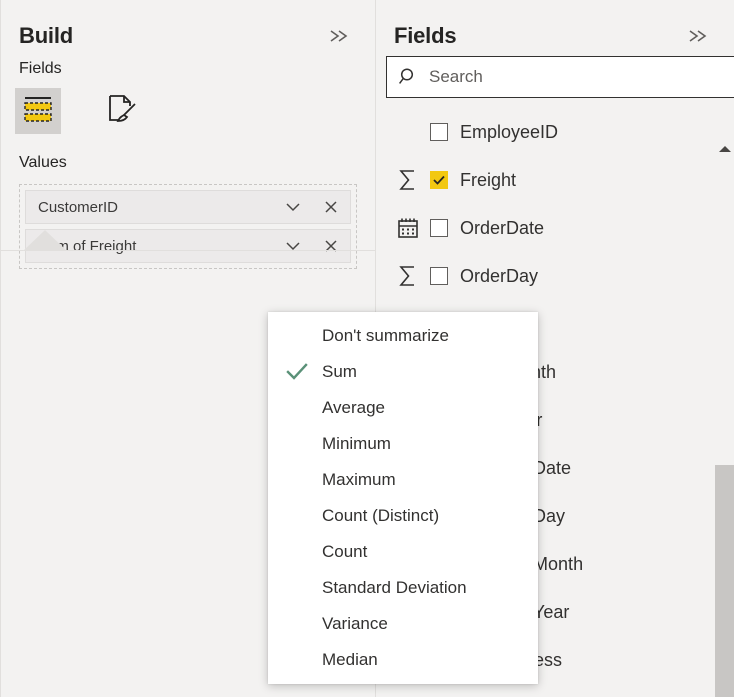 The width and height of the screenshot is (734, 697). Describe the element at coordinates (350, 659) in the screenshot. I see `menu-item-label: Median` at that location.